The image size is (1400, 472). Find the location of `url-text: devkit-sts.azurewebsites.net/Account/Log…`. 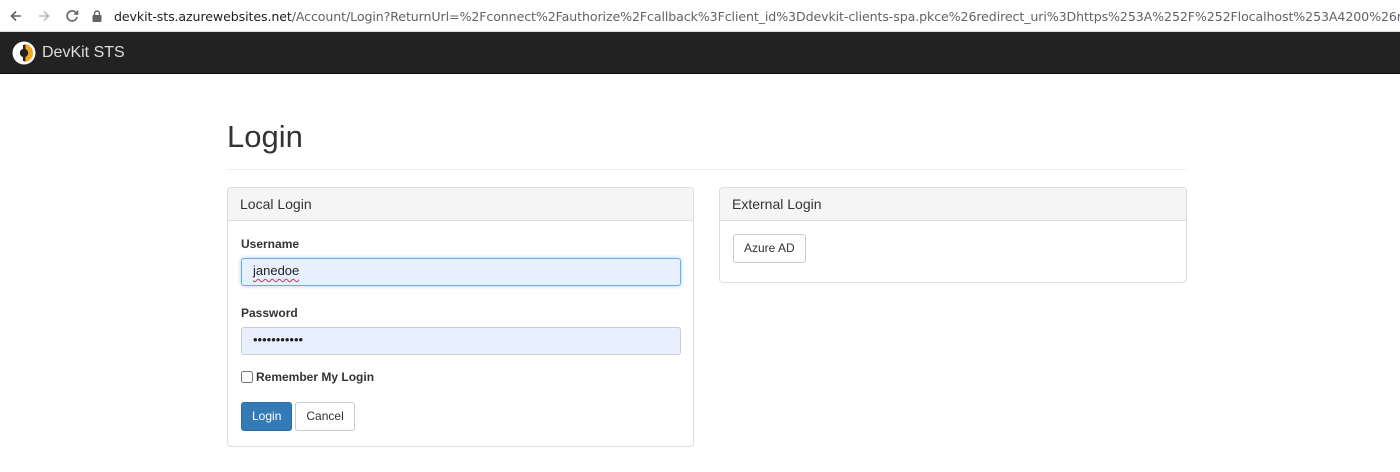

url-text: devkit-sts.azurewebsites.net/Account/Log… is located at coordinates (757, 16).